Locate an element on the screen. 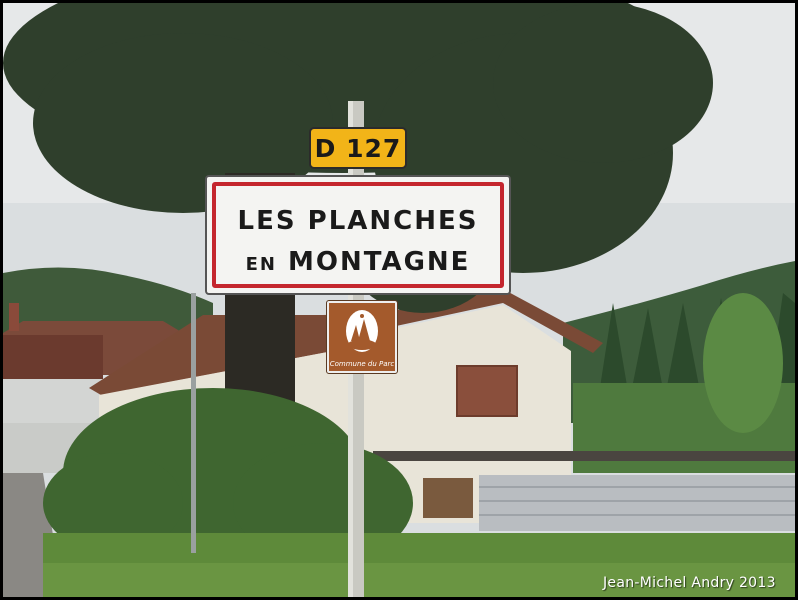 The width and height of the screenshot is (798, 600). park-commune-sign: Commune du Parc is located at coordinates (362, 337).